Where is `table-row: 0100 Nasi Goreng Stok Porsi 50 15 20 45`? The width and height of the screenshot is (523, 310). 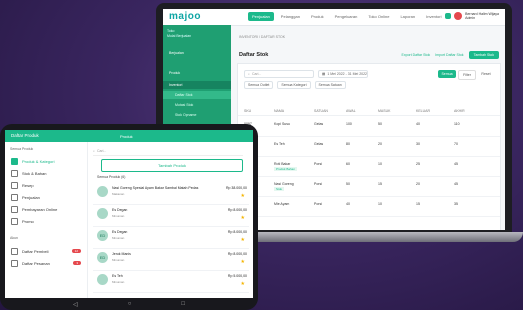 table-row: 0100 Nasi Goreng Stok Porsi 50 15 20 45 is located at coordinates (369, 186).